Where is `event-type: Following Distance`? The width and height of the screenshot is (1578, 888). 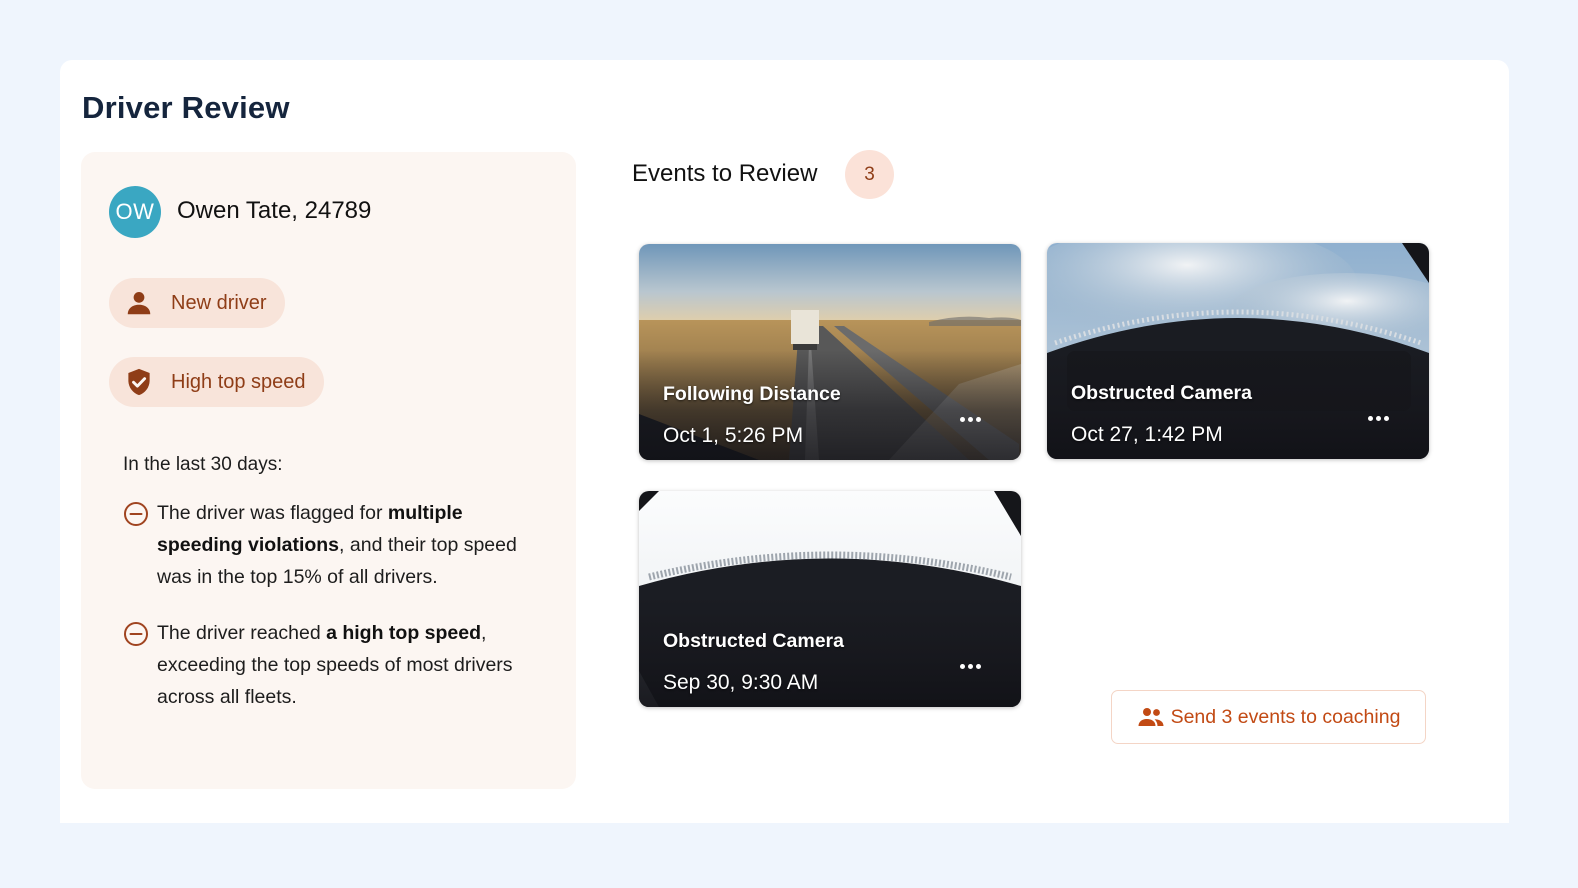
event-type: Following Distance is located at coordinates (752, 394).